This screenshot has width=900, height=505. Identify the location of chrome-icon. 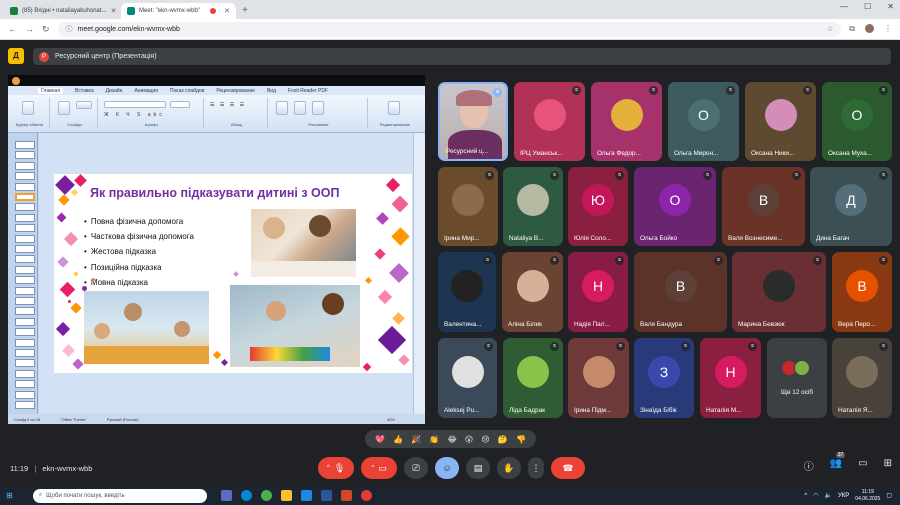
(266, 495).